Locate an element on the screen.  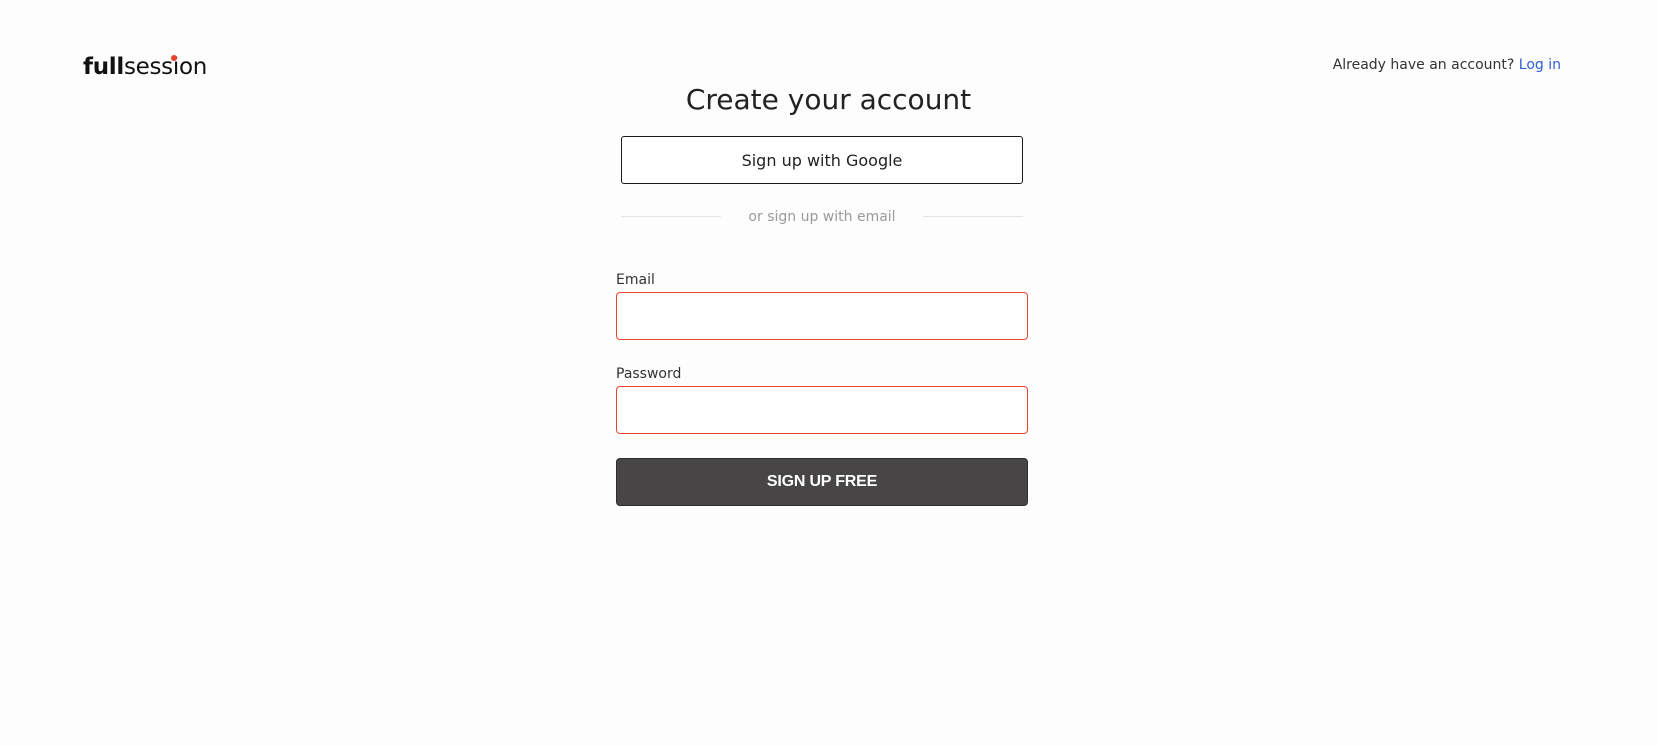
login-prompt: Already have an account? Log in is located at coordinates (1447, 65).